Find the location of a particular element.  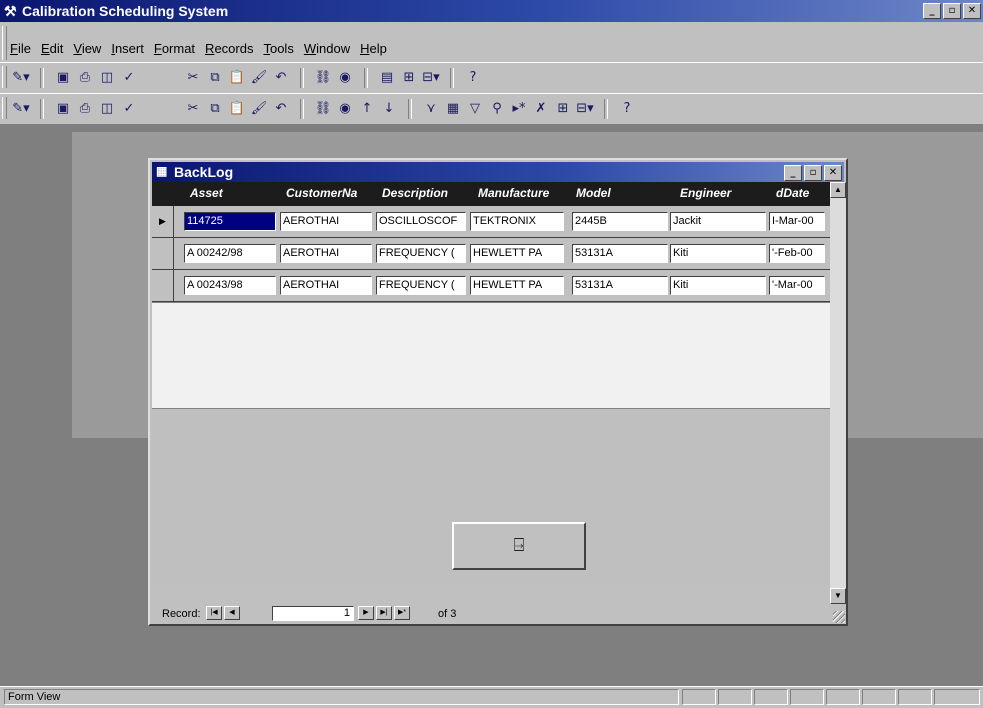

menu-grip is located at coordinates (4, 43).